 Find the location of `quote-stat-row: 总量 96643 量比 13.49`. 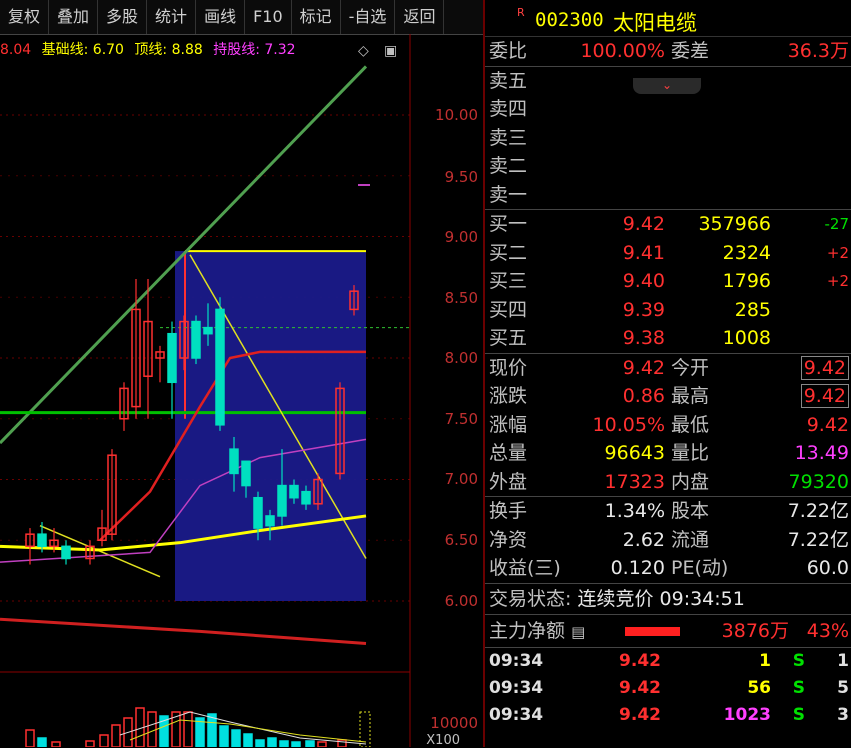

quote-stat-row: 总量 96643 量比 13.49 is located at coordinates (668, 453).